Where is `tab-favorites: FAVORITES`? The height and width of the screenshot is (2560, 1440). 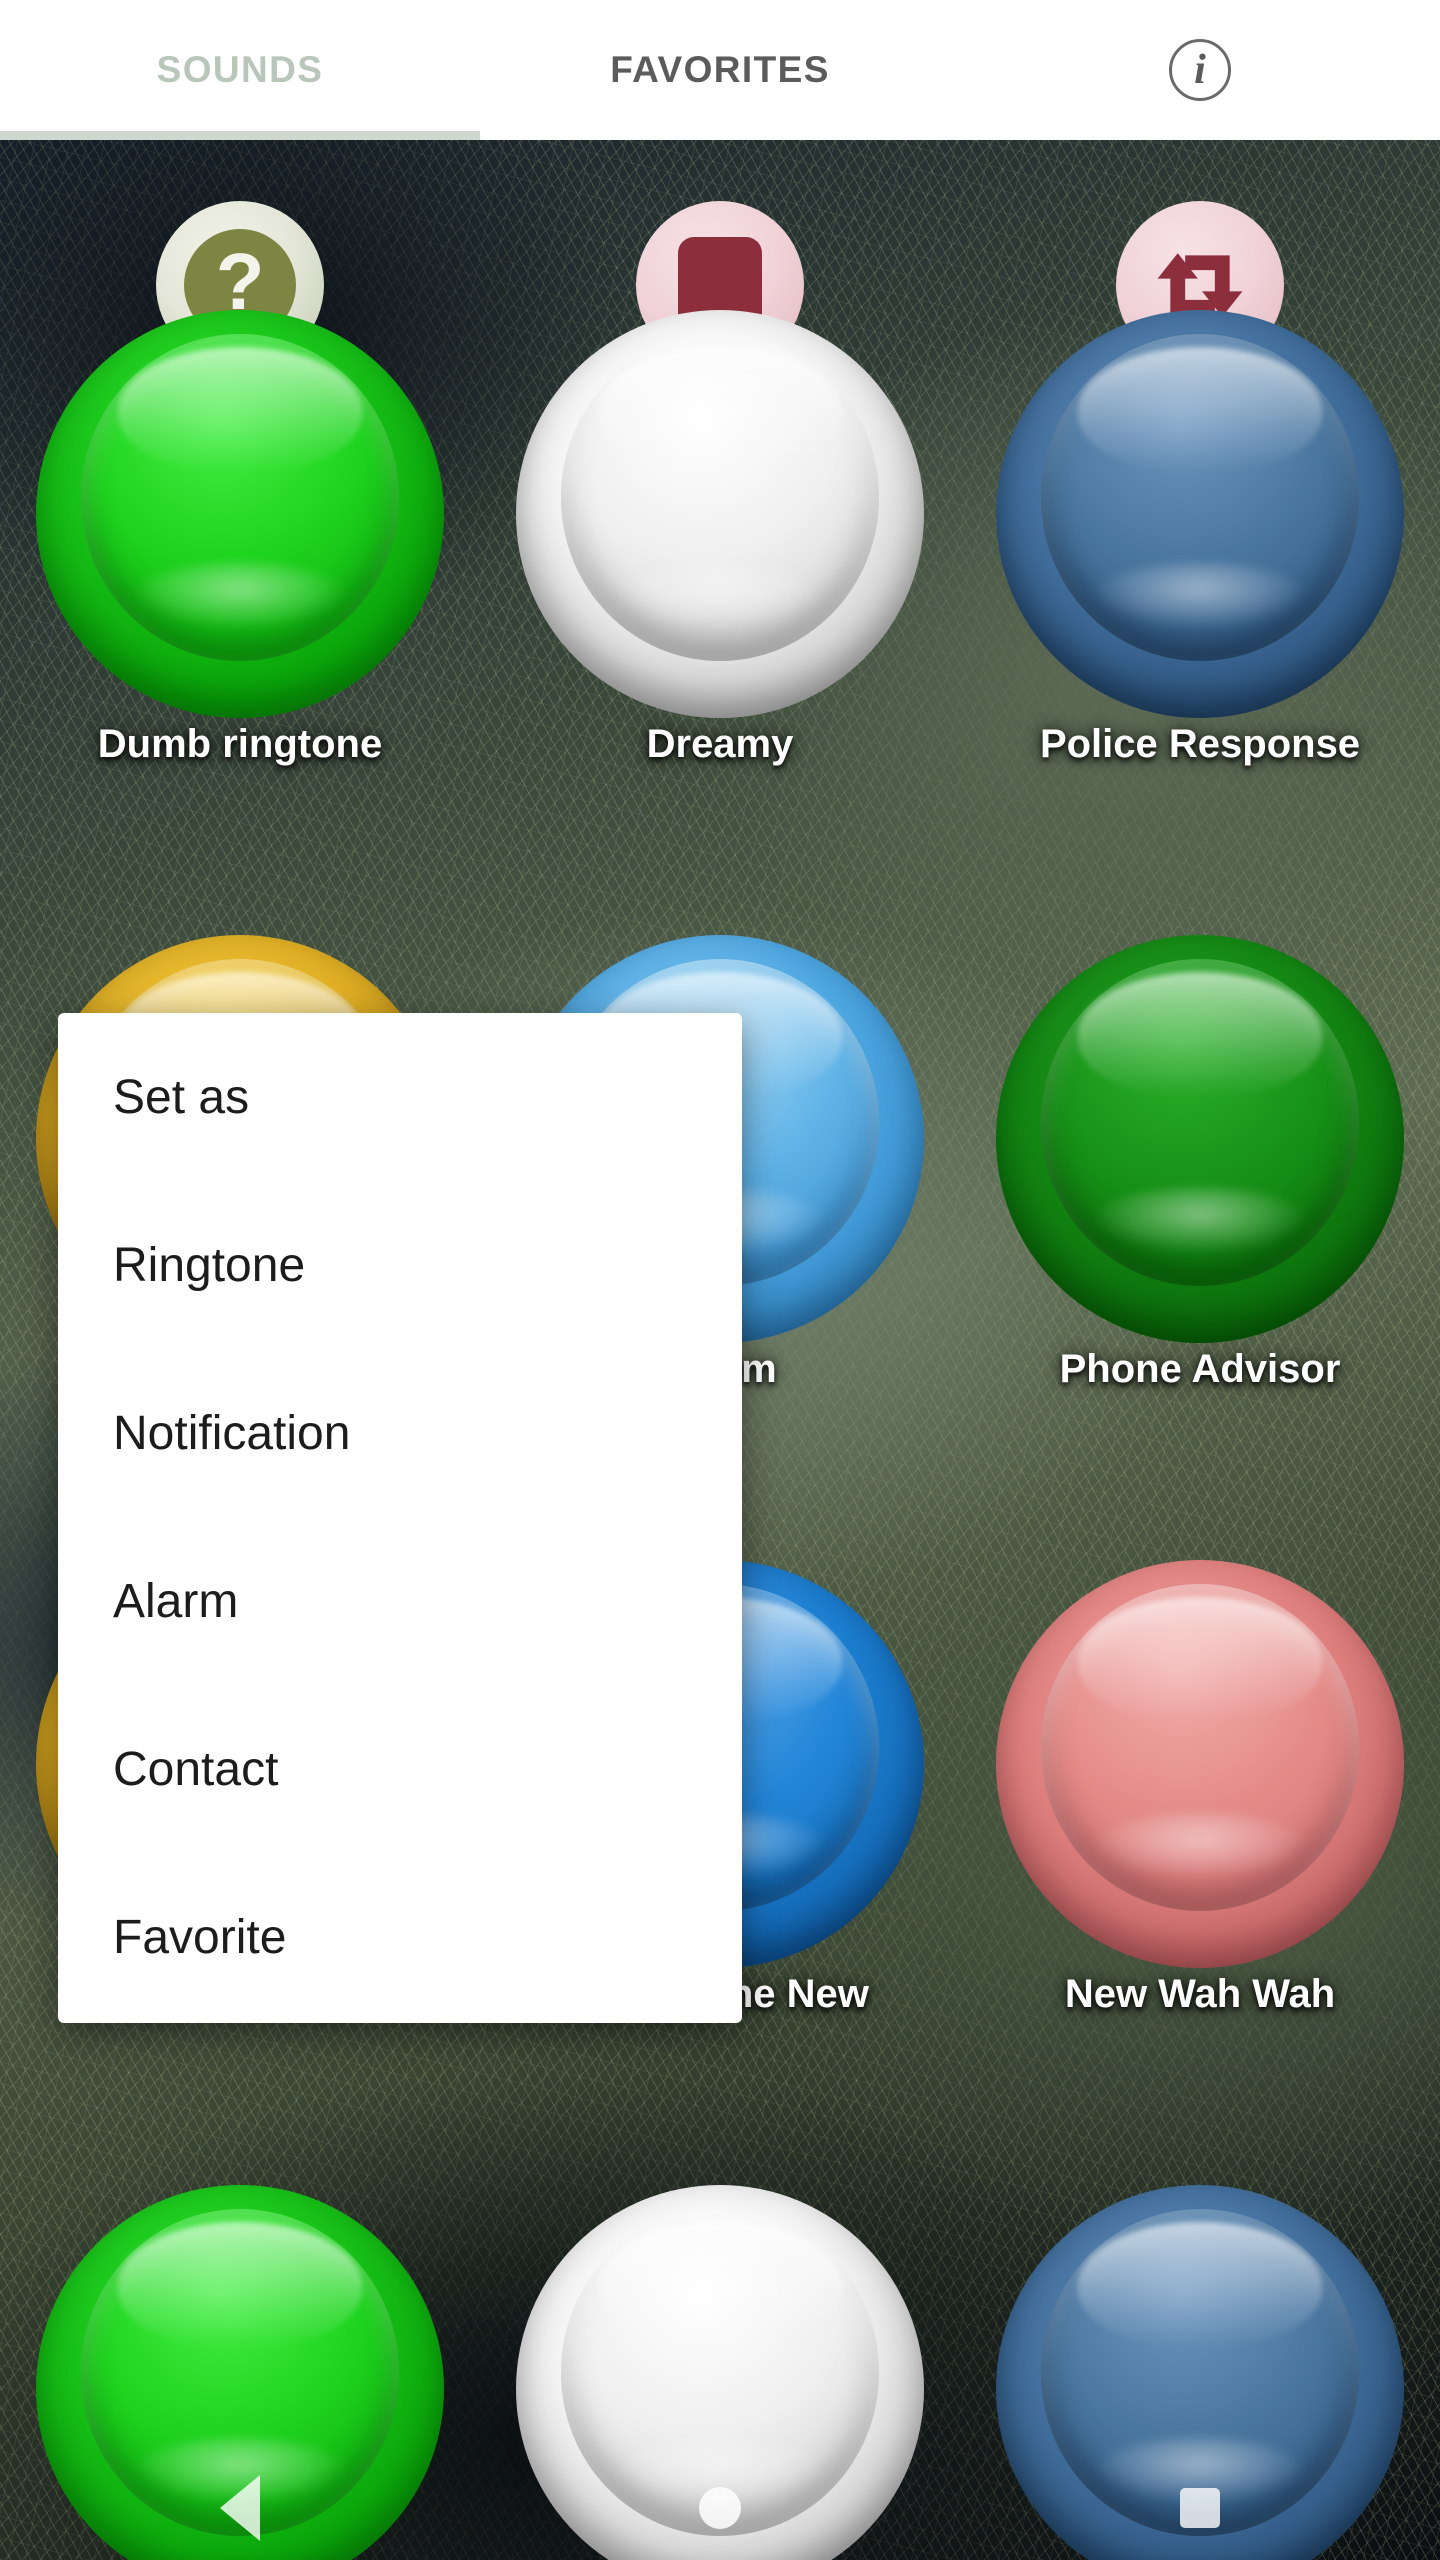
tab-favorites: FAVORITES is located at coordinates (720, 70).